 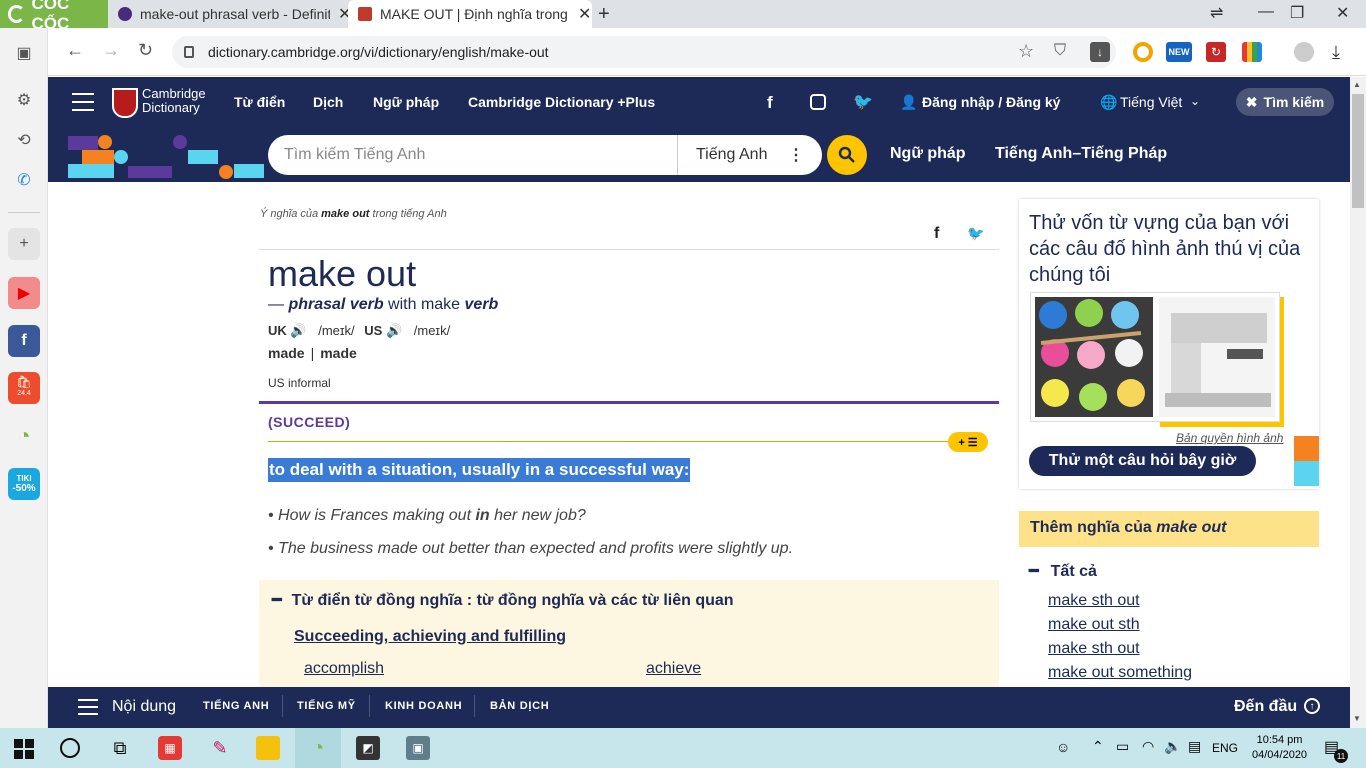 What do you see at coordinates (423, 706) in the screenshot?
I see `bottom-link-business: KINH DOANH` at bounding box center [423, 706].